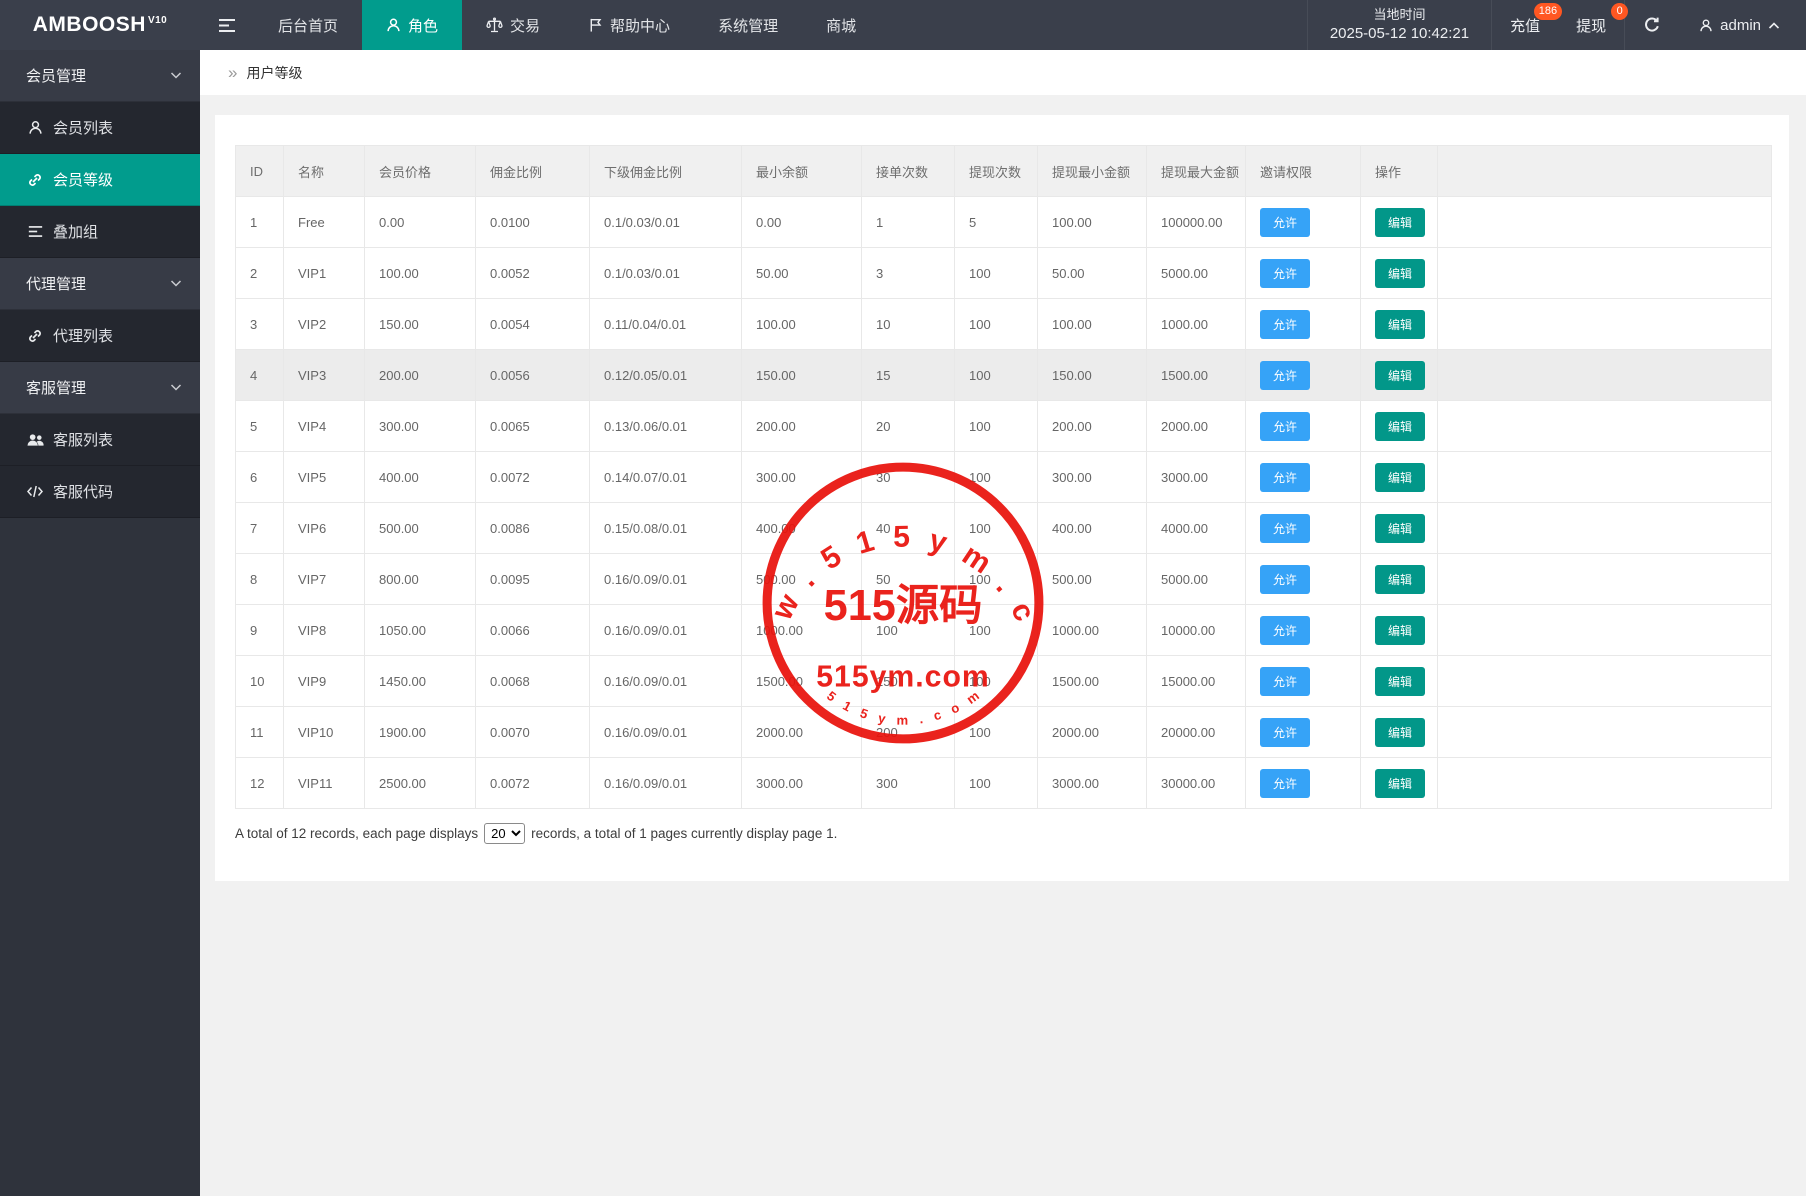 Image resolution: width=1806 pixels, height=1196 pixels. What do you see at coordinates (35, 127) in the screenshot?
I see `user-icon` at bounding box center [35, 127].